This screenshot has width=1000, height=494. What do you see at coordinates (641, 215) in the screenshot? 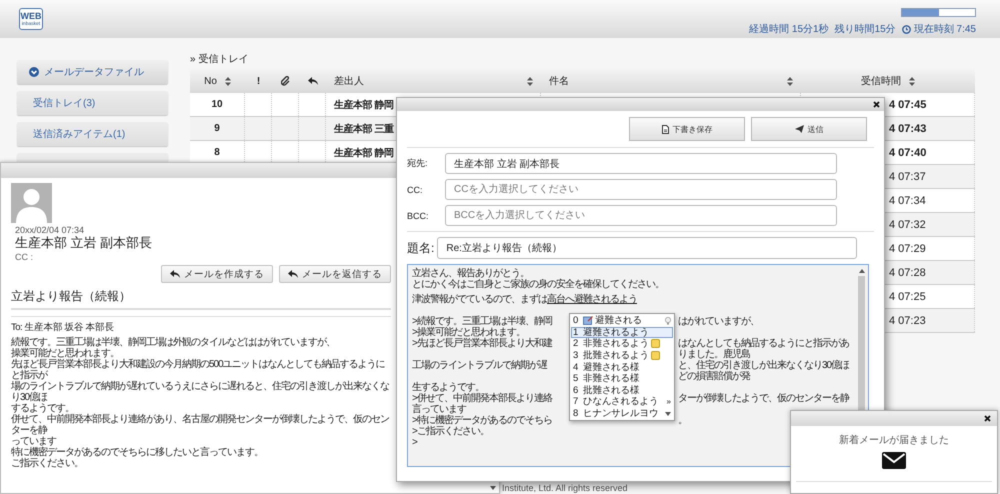
I see `bcc-field: BCCを入力選択してください` at bounding box center [641, 215].